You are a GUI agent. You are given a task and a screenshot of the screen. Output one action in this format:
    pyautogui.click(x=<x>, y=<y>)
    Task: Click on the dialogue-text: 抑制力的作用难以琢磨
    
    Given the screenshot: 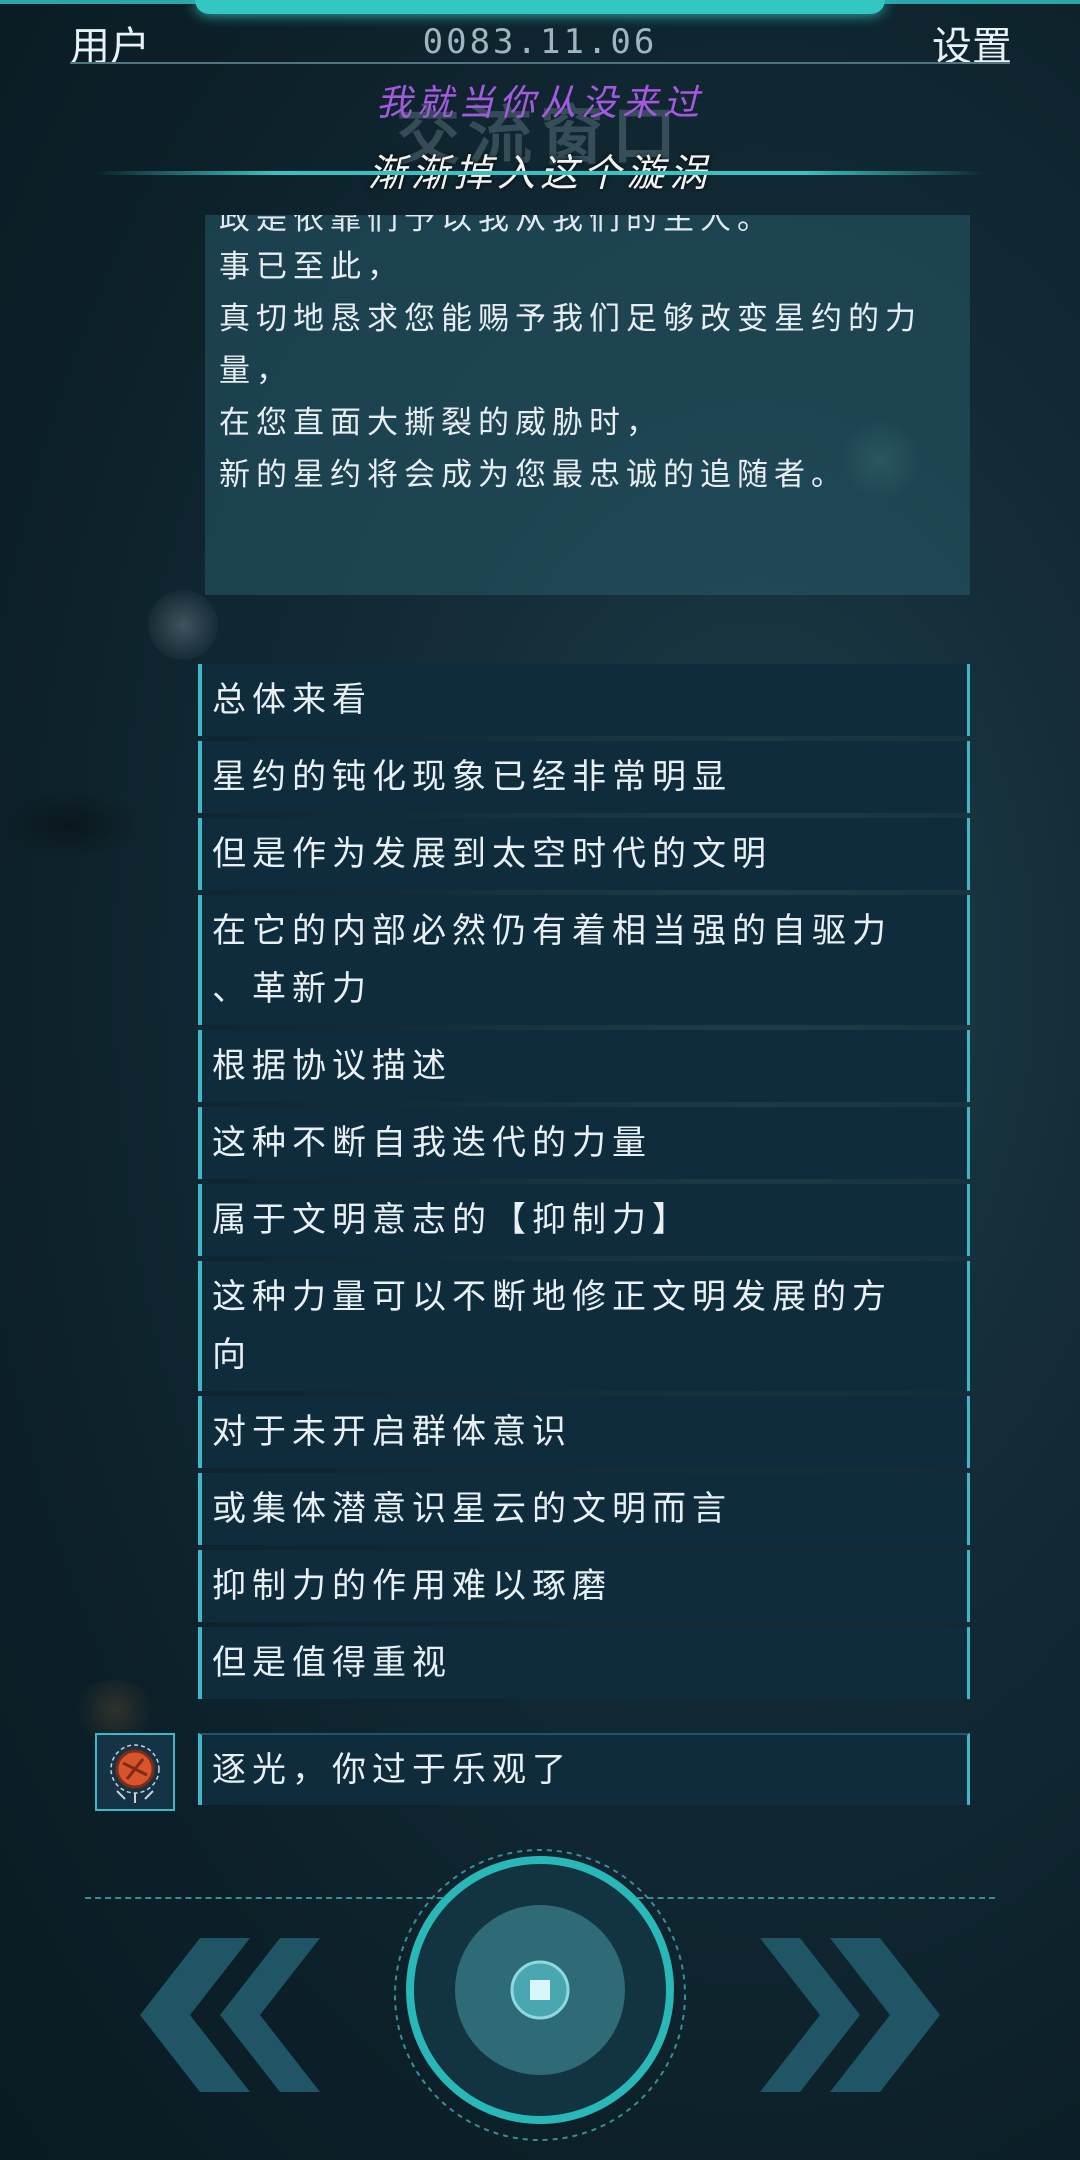 What is the action you would take?
    pyautogui.click(x=412, y=1586)
    